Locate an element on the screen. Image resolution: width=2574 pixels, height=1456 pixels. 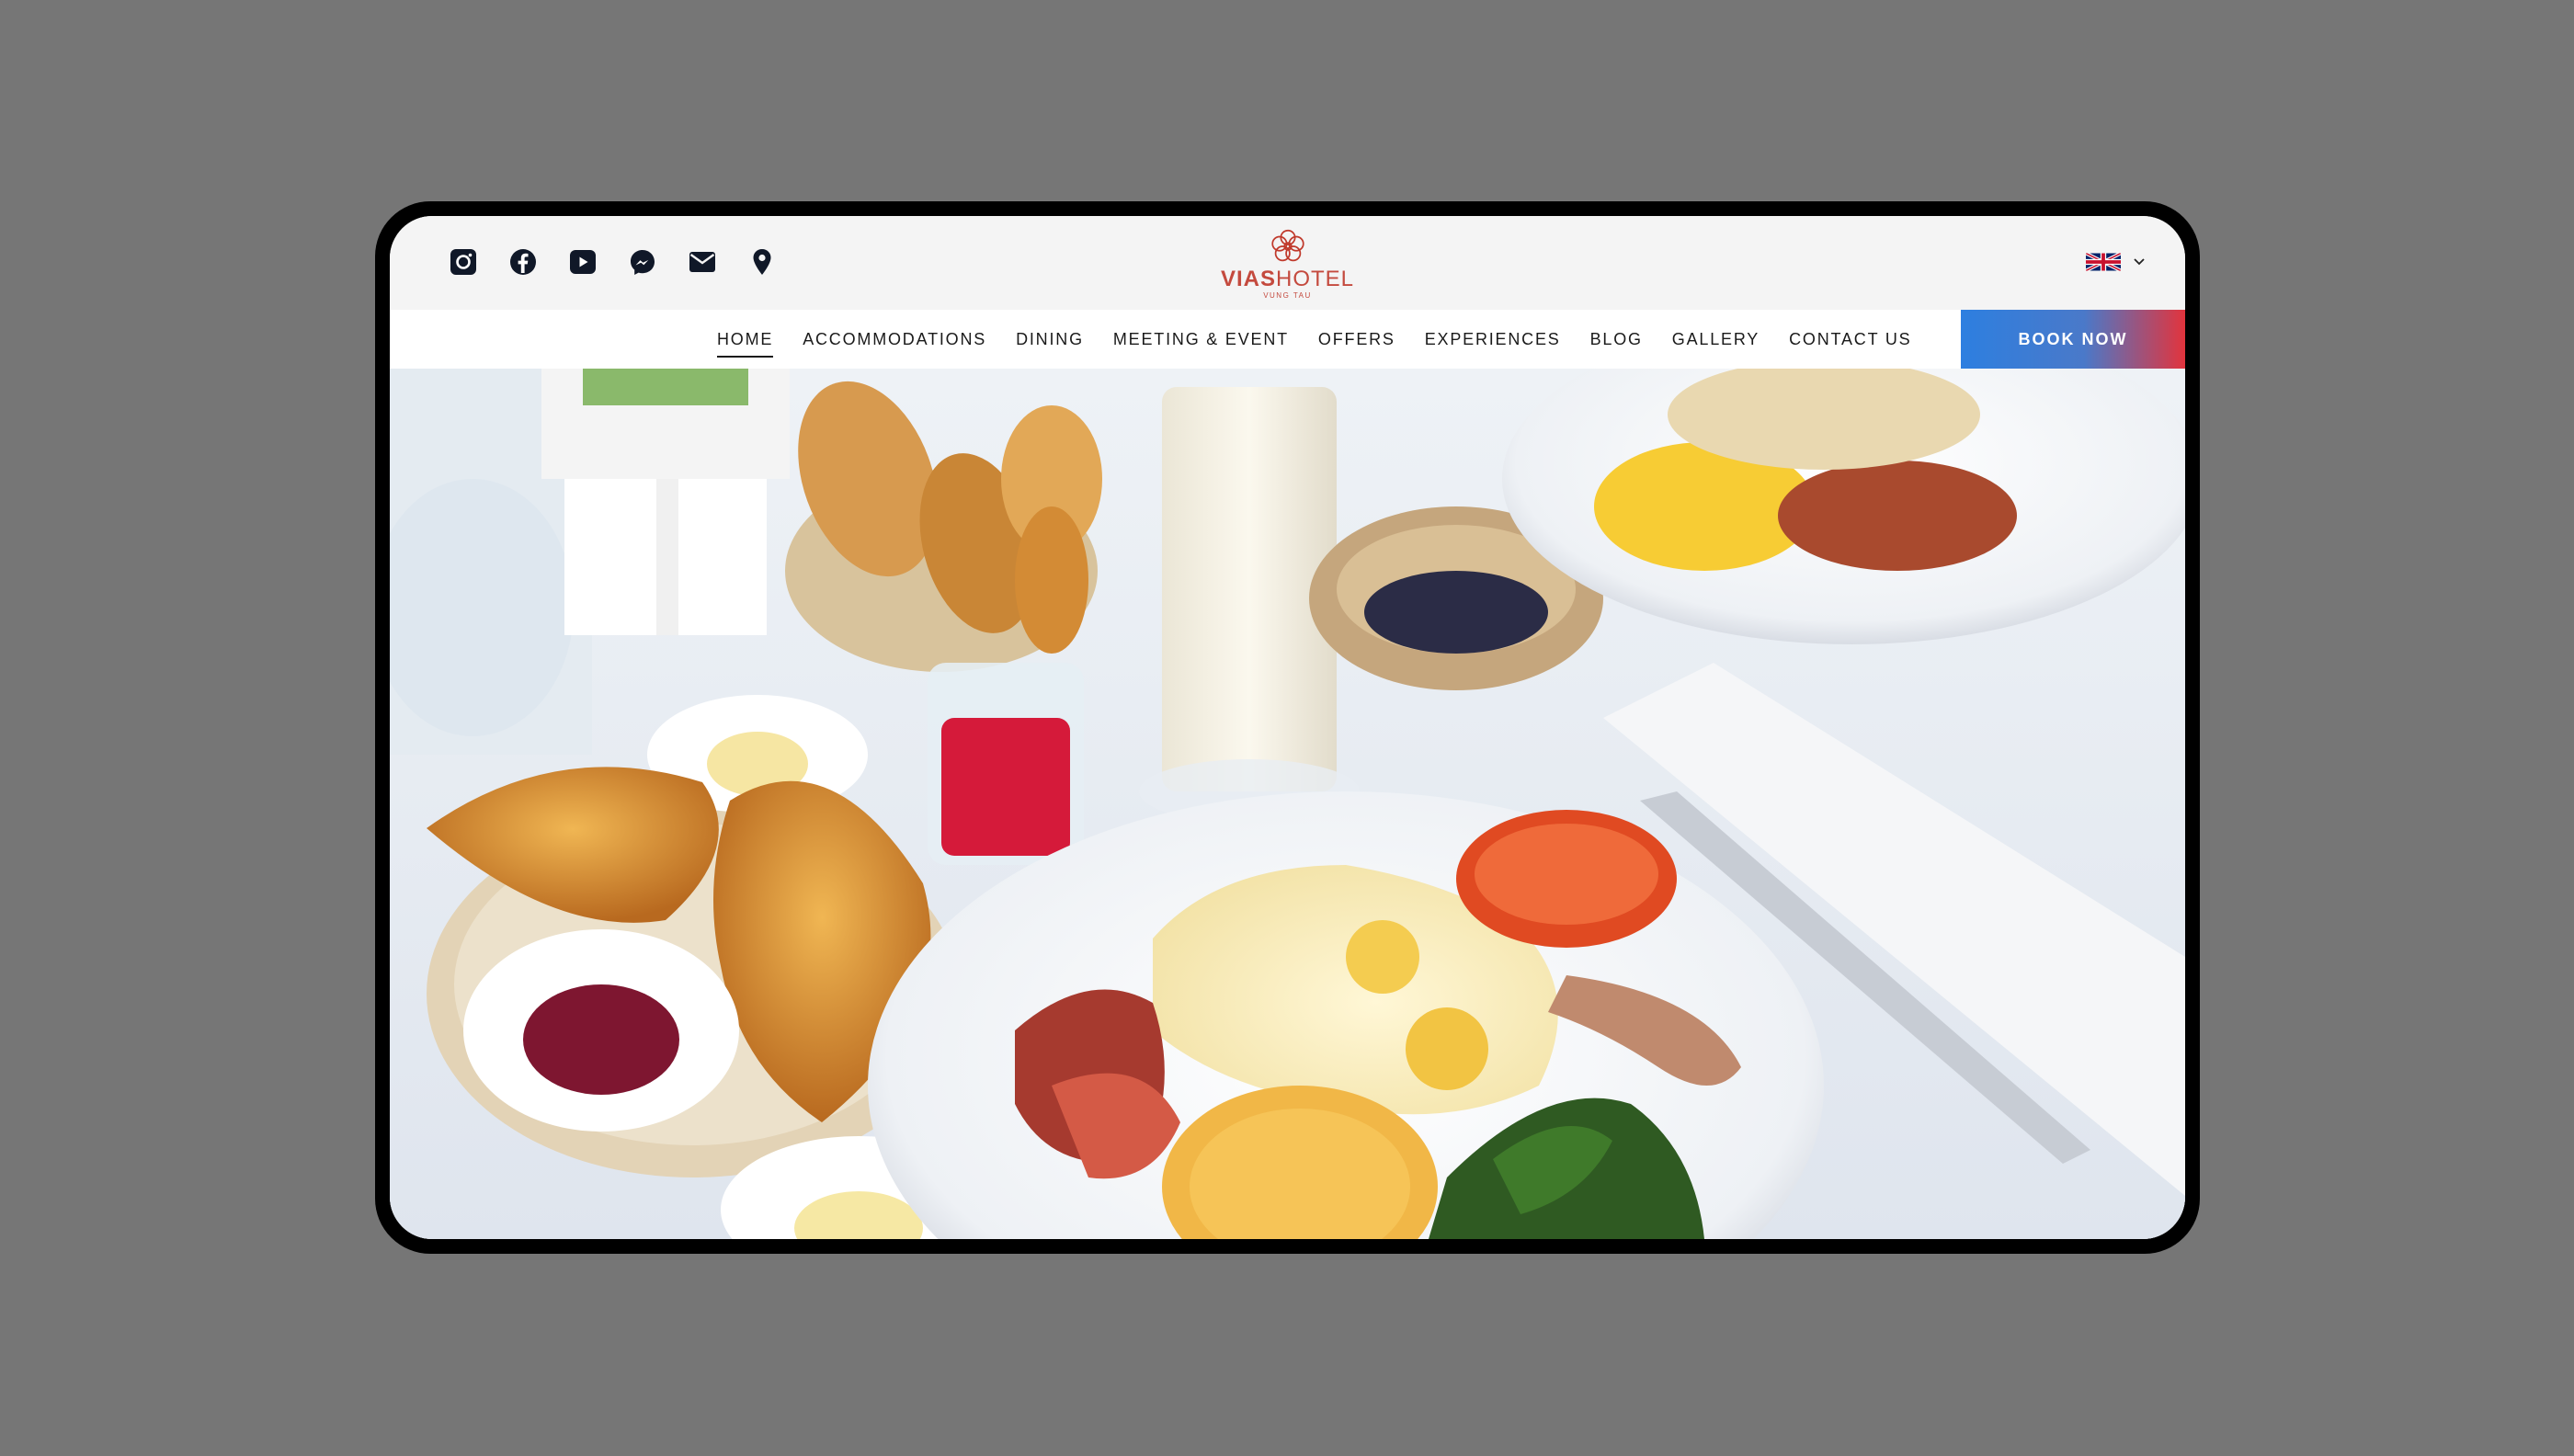
flower-logo-icon is located at coordinates (1287, 245).